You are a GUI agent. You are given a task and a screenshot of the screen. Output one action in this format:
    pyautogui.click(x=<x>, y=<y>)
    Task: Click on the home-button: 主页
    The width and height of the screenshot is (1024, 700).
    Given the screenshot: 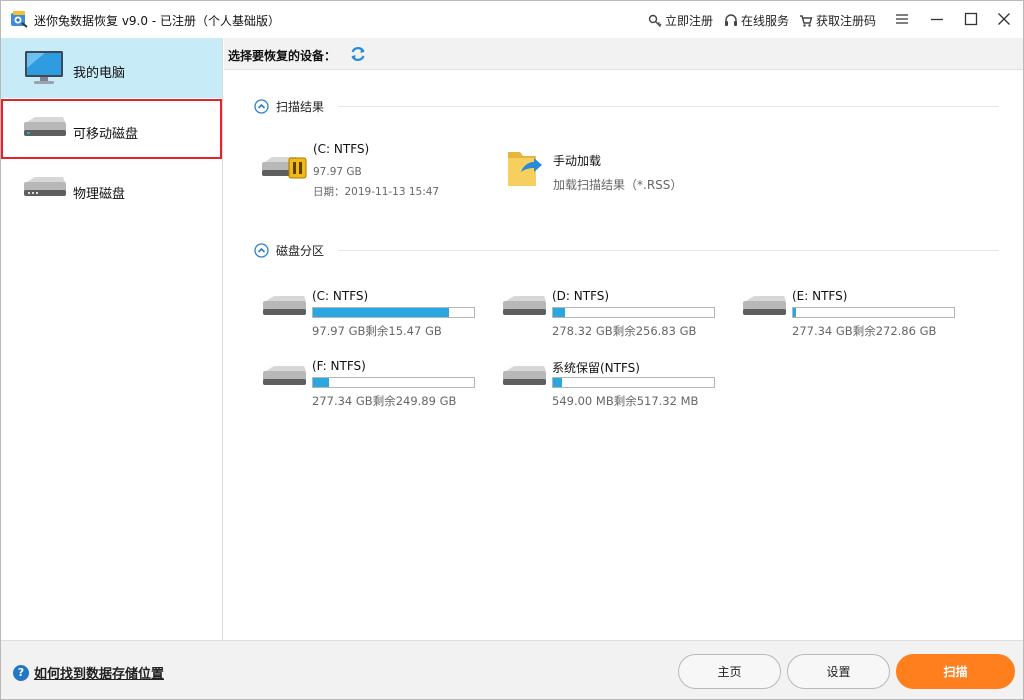 What is the action you would take?
    pyautogui.click(x=729, y=671)
    